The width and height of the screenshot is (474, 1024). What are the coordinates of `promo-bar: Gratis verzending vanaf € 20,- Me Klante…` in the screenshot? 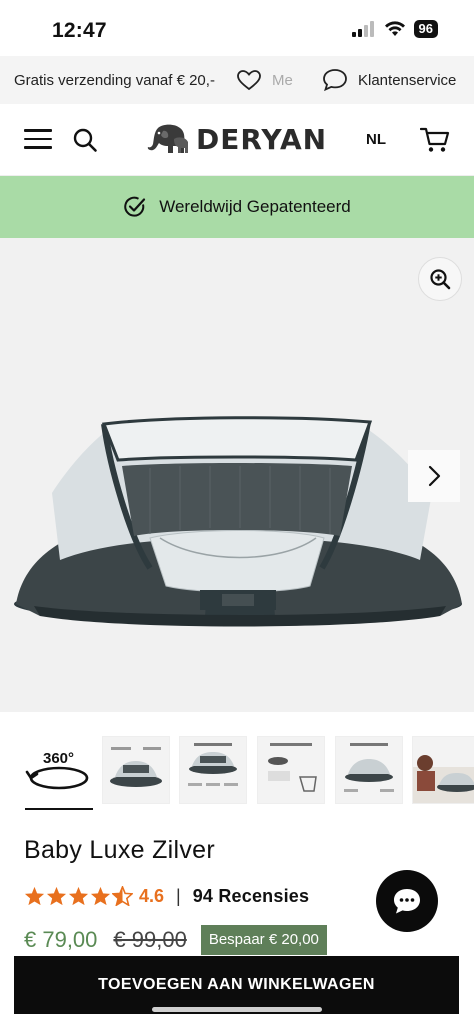 It's located at (237, 80).